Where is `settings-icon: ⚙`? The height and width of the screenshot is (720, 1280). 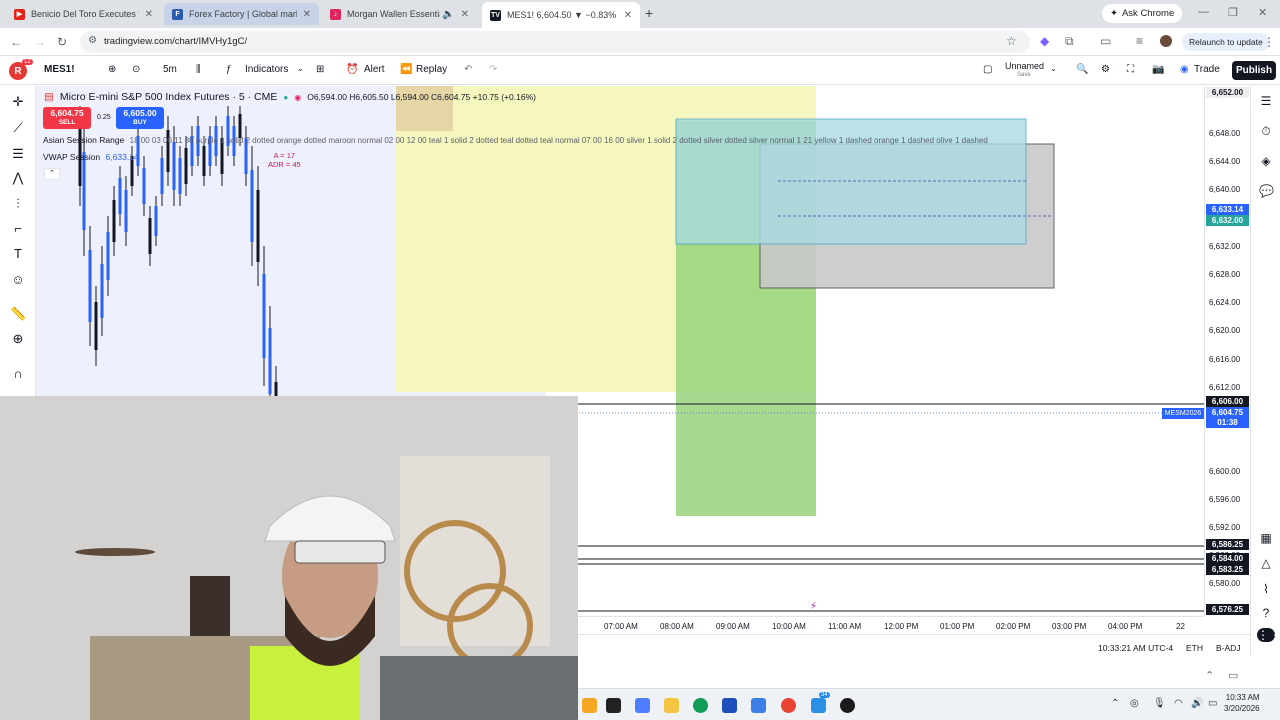 settings-icon: ⚙ is located at coordinates (1105, 69).